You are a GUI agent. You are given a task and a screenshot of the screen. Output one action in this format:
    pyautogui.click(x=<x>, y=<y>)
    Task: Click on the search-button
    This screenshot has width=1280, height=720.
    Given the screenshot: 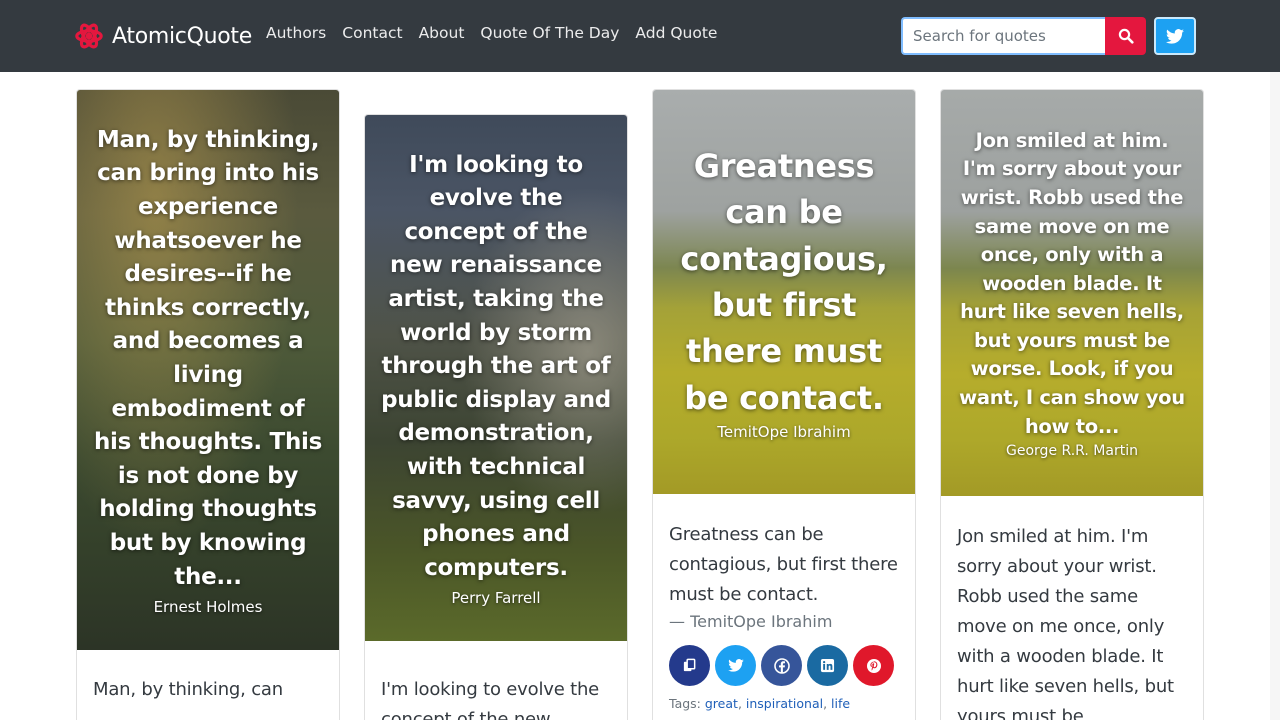 What is the action you would take?
    pyautogui.click(x=1125, y=36)
    